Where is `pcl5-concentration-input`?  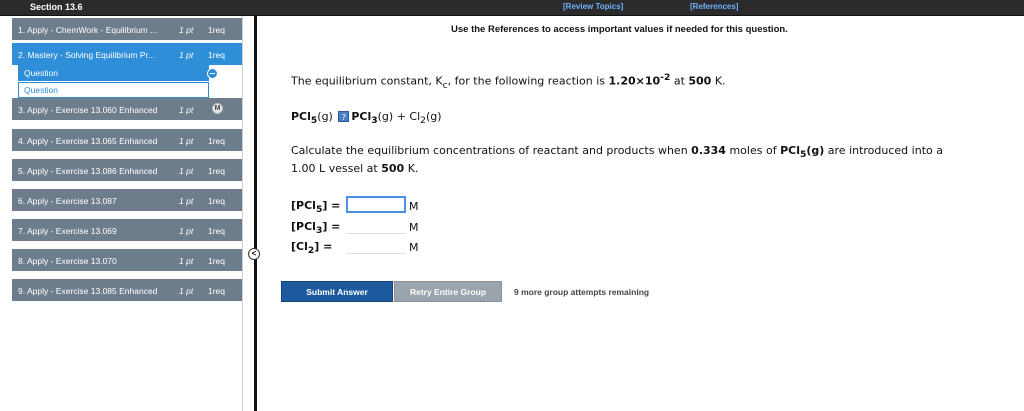
pcl5-concentration-input is located at coordinates (376, 204).